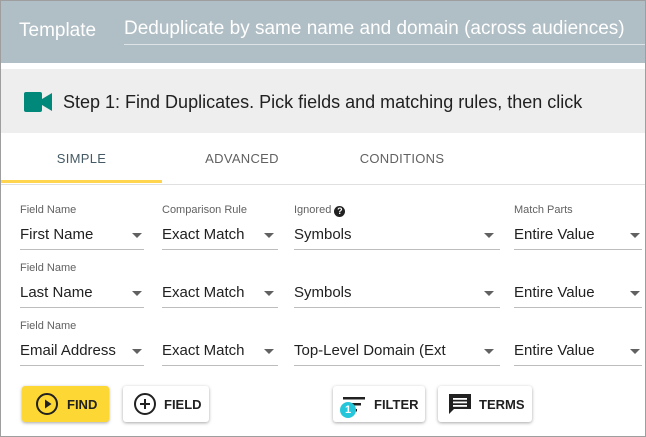 The image size is (646, 437). I want to click on help-icon: ?, so click(340, 211).